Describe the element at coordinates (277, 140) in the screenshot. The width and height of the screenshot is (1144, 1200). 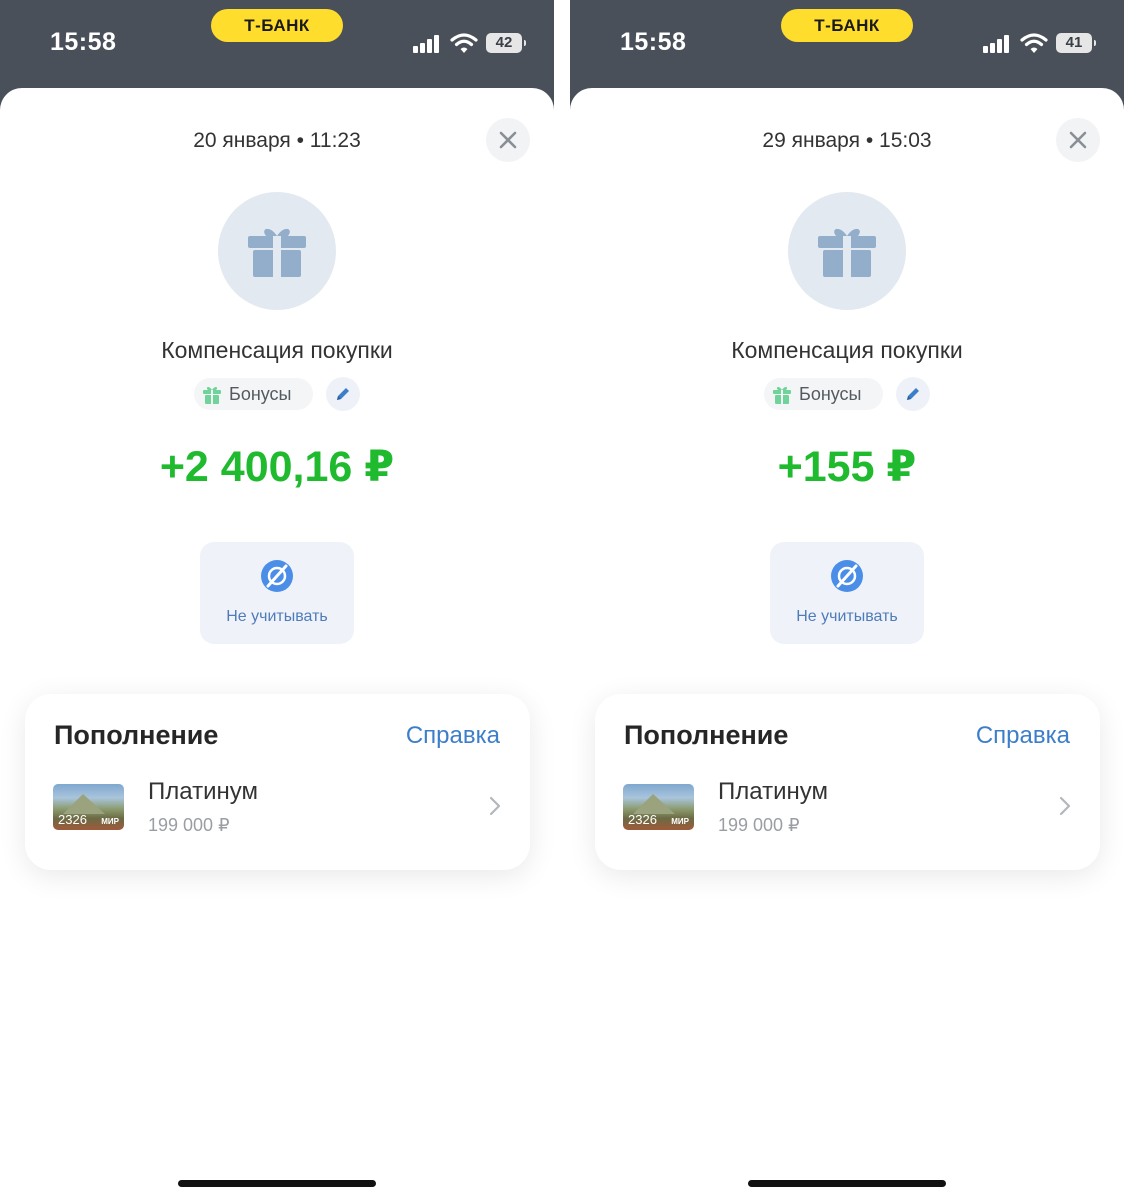
I see `transaction-date: 20 января • 11:23` at that location.